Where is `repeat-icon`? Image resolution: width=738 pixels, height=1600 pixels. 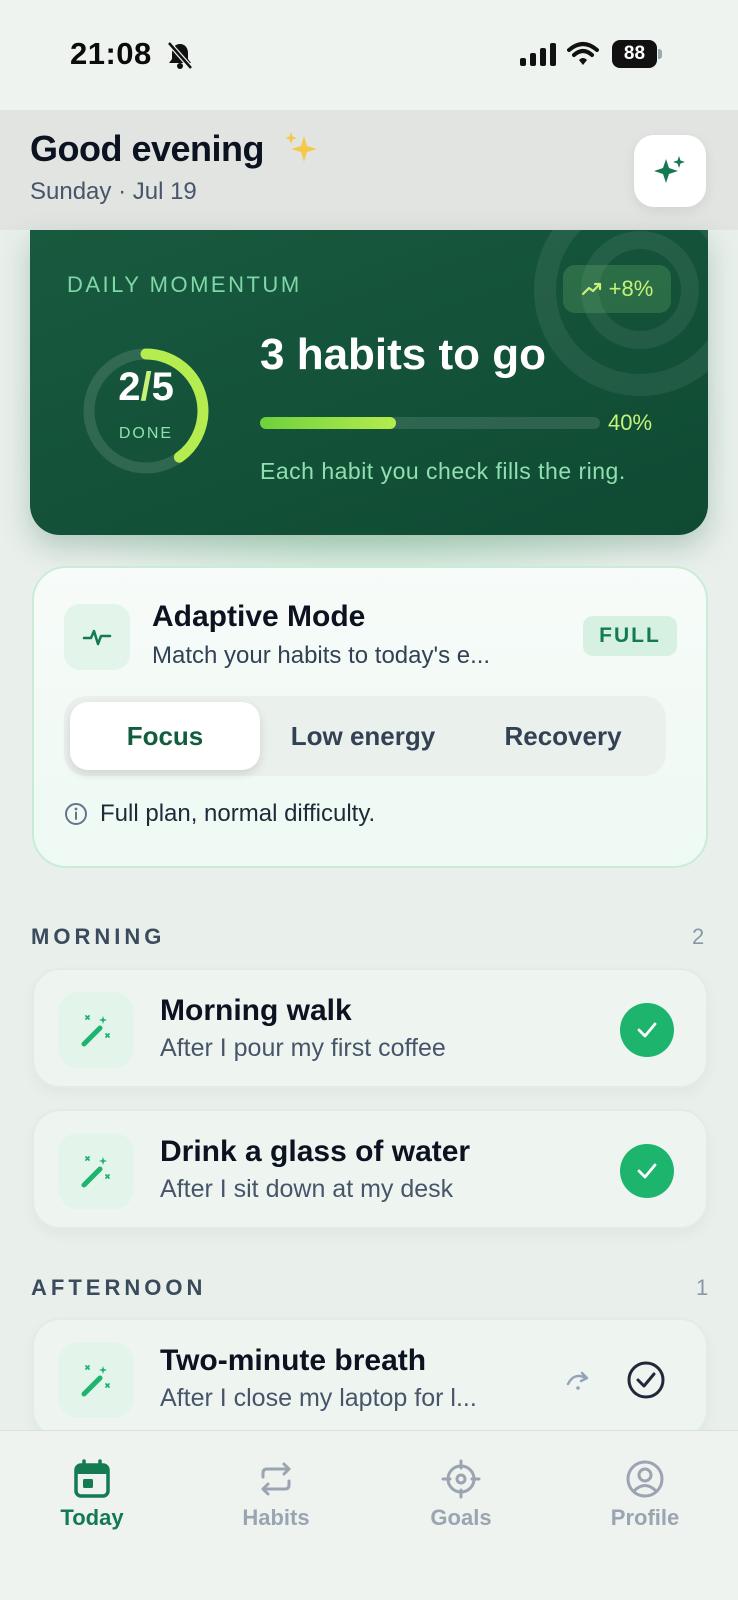
repeat-icon is located at coordinates (276, 1479).